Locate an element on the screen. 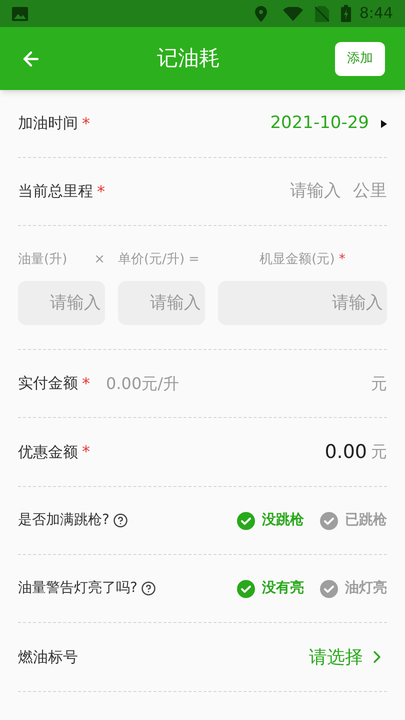 This screenshot has height=720, width=405. battery-icon is located at coordinates (346, 13).